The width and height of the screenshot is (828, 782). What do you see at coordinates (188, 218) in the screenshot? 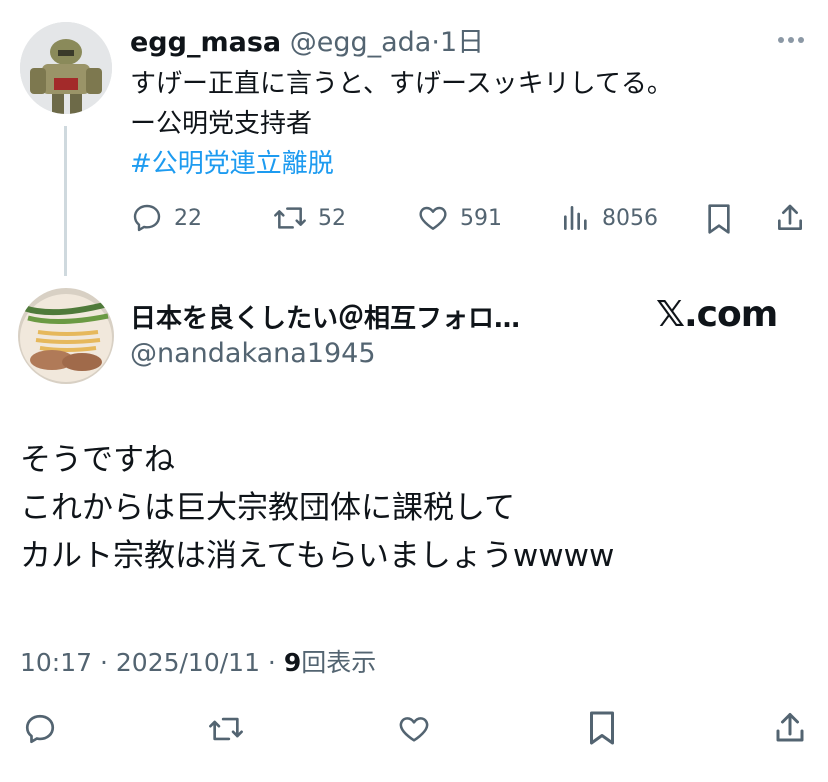
I see `reply-count: 22` at bounding box center [188, 218].